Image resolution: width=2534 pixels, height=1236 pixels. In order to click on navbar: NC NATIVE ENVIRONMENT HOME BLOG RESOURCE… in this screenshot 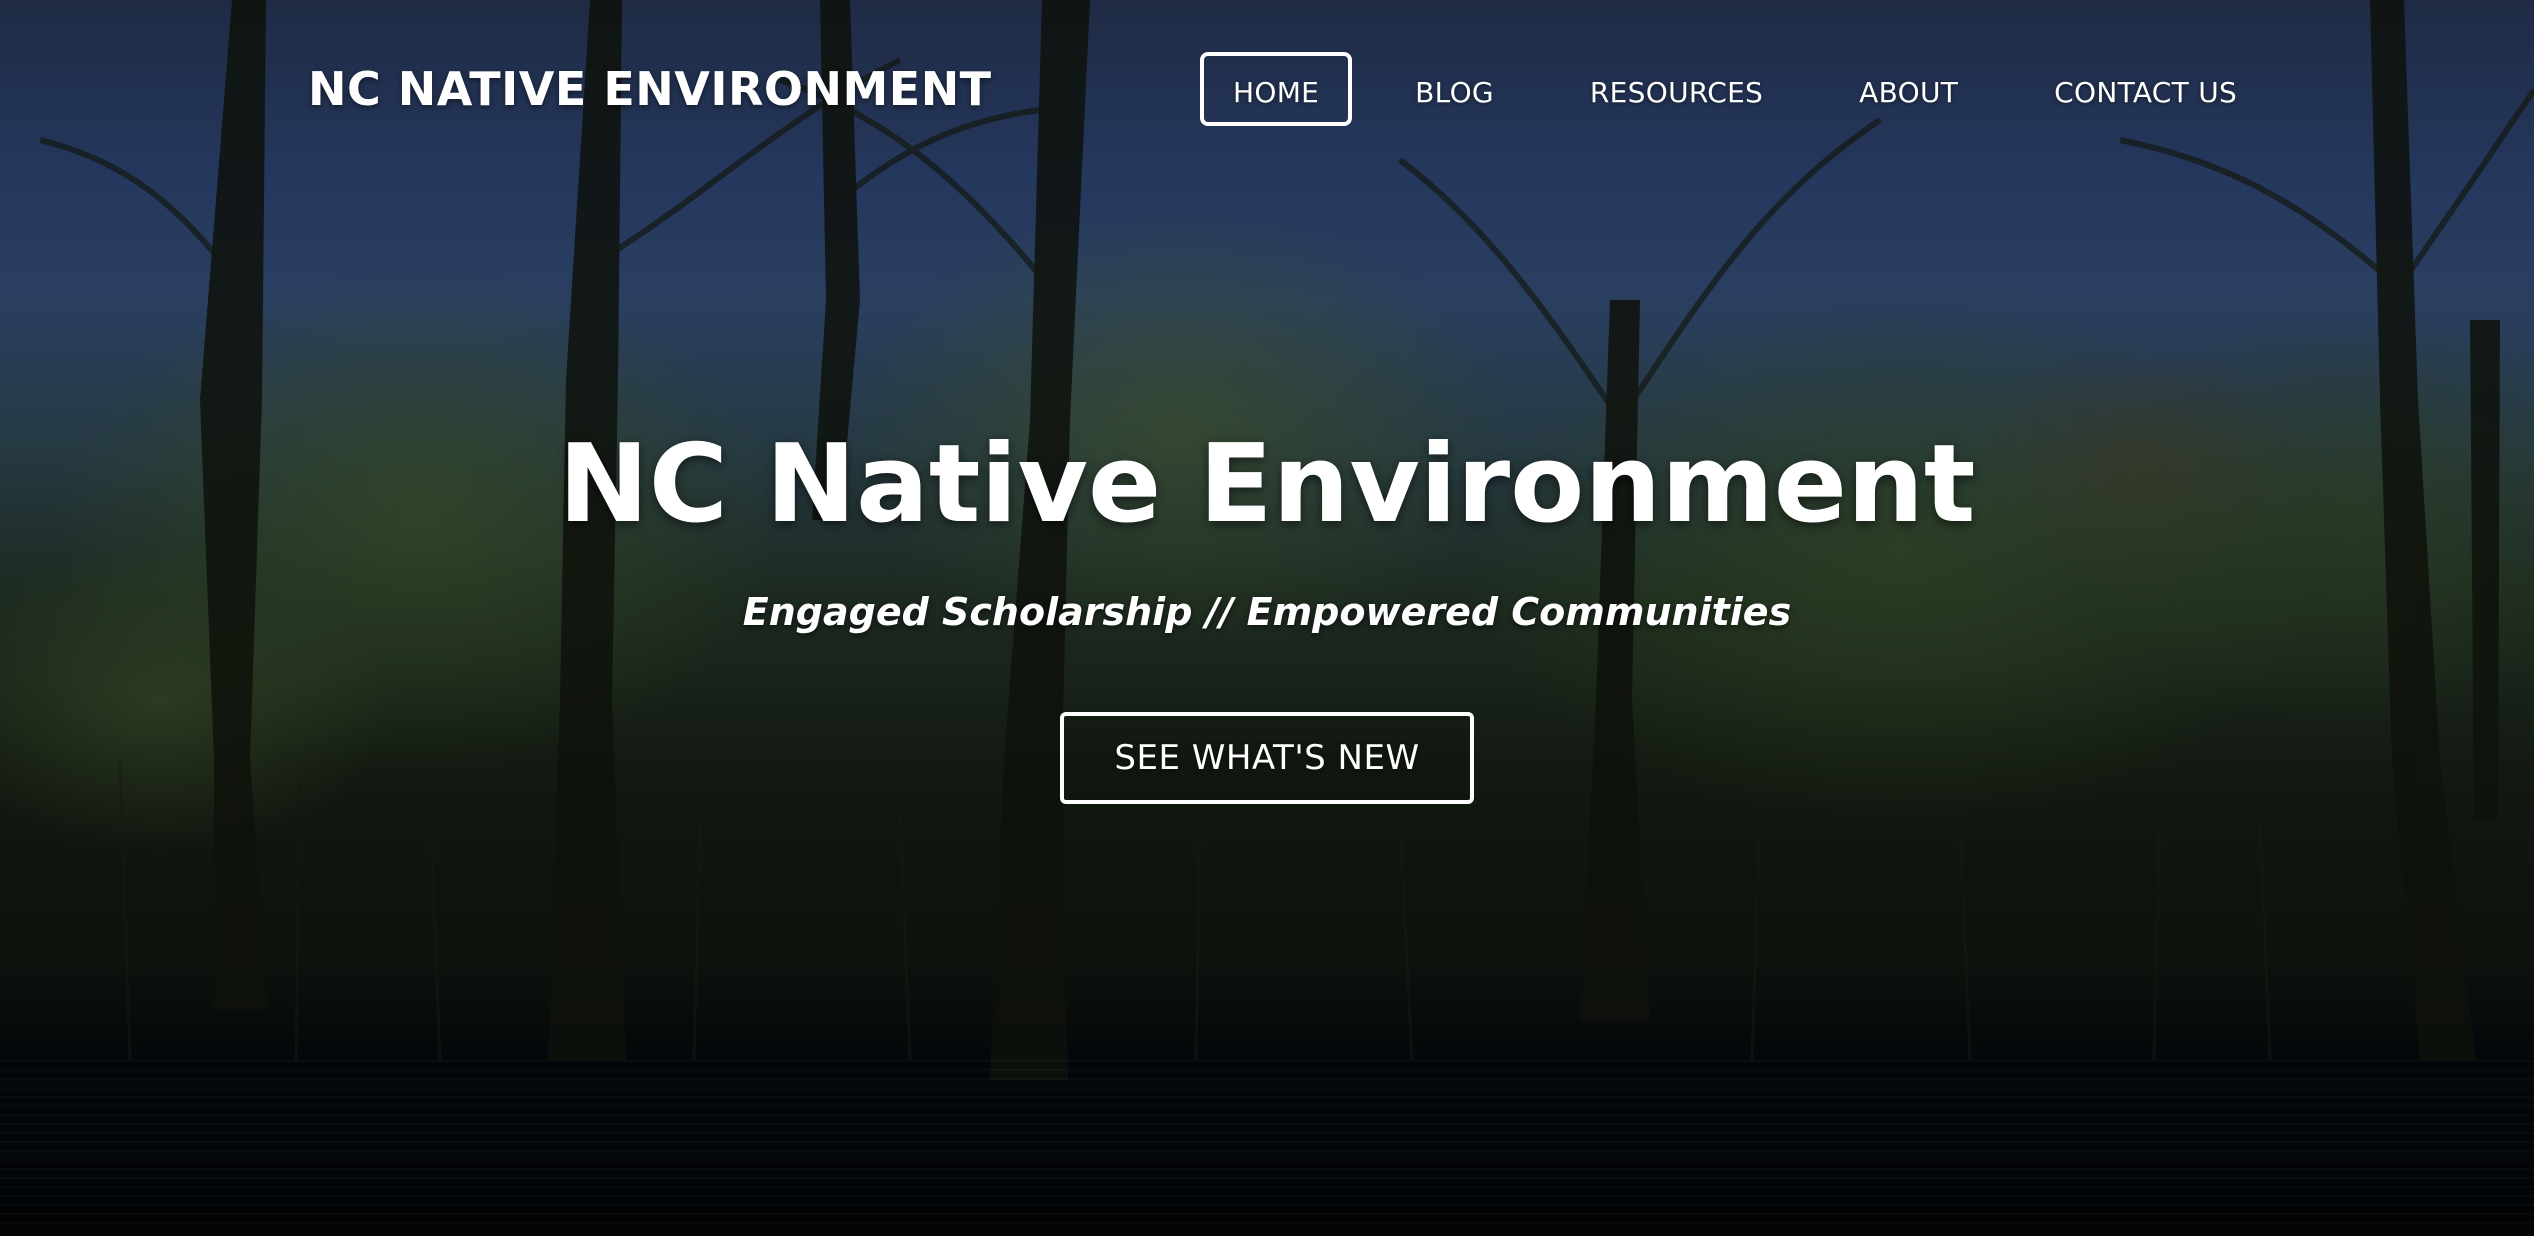, I will do `click(1267, 90)`.